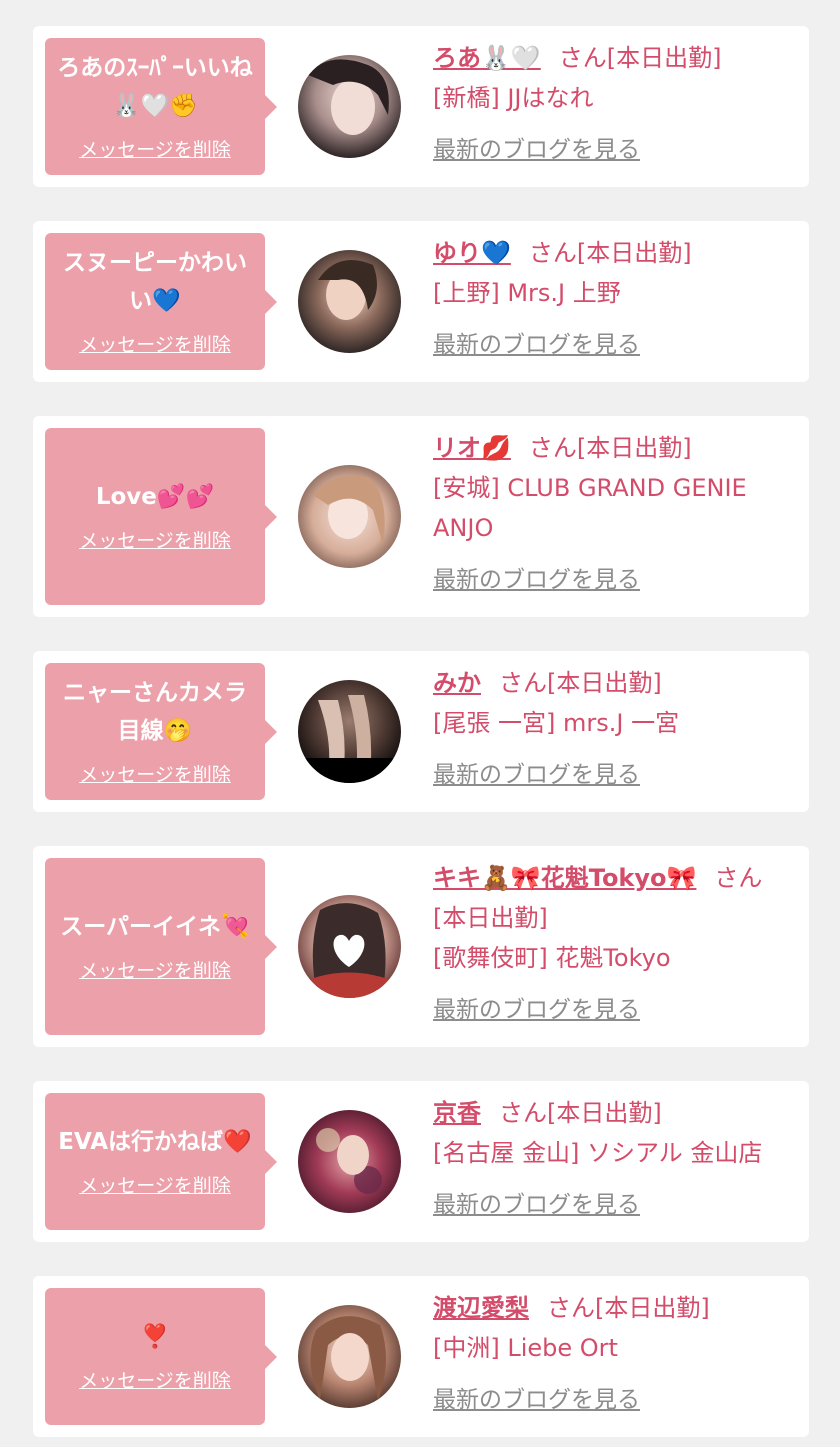  What do you see at coordinates (487, 58) in the screenshot?
I see `cast-name-link: ろあ🐰🤍` at bounding box center [487, 58].